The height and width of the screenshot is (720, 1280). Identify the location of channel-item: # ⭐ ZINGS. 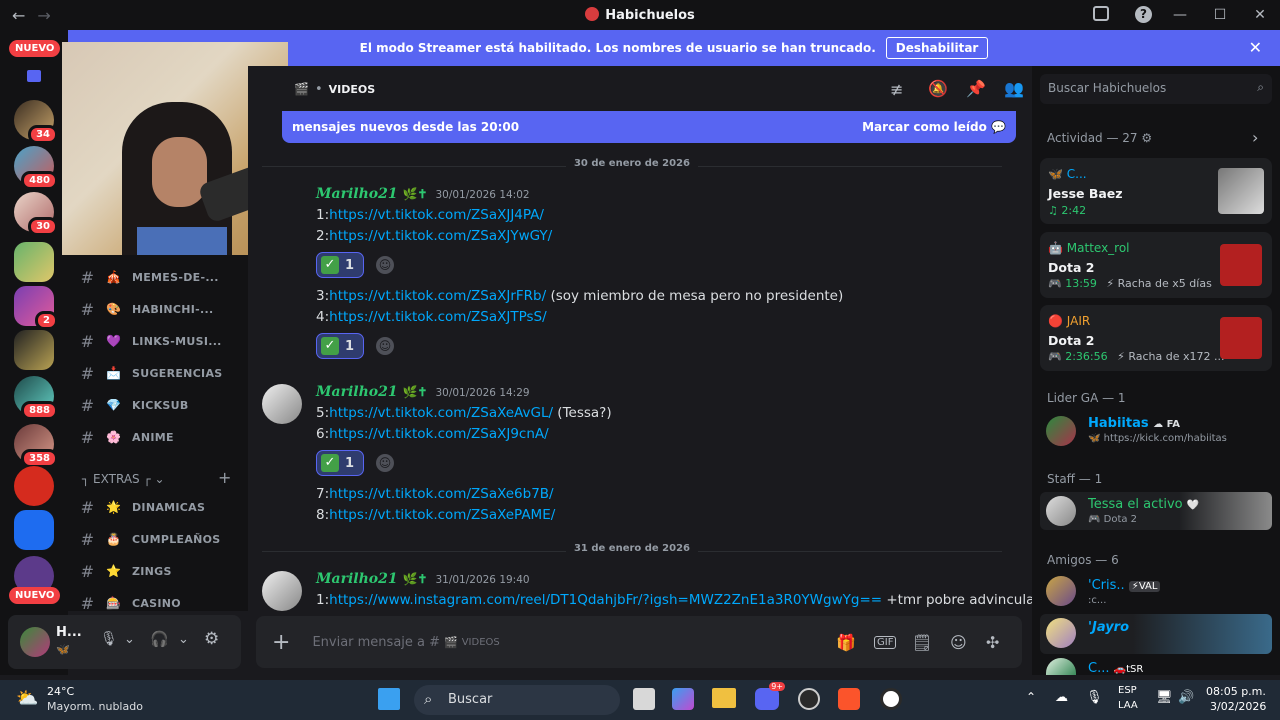
(158, 571).